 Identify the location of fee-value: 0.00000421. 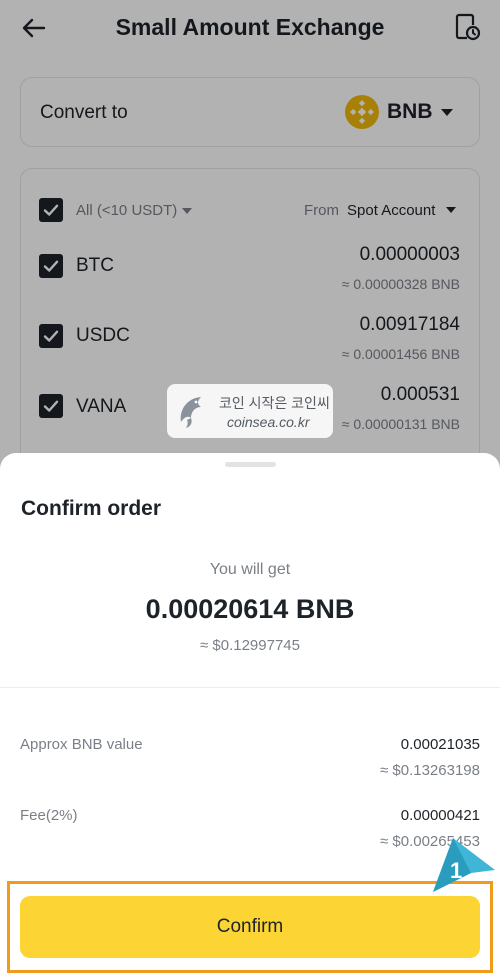
(440, 815).